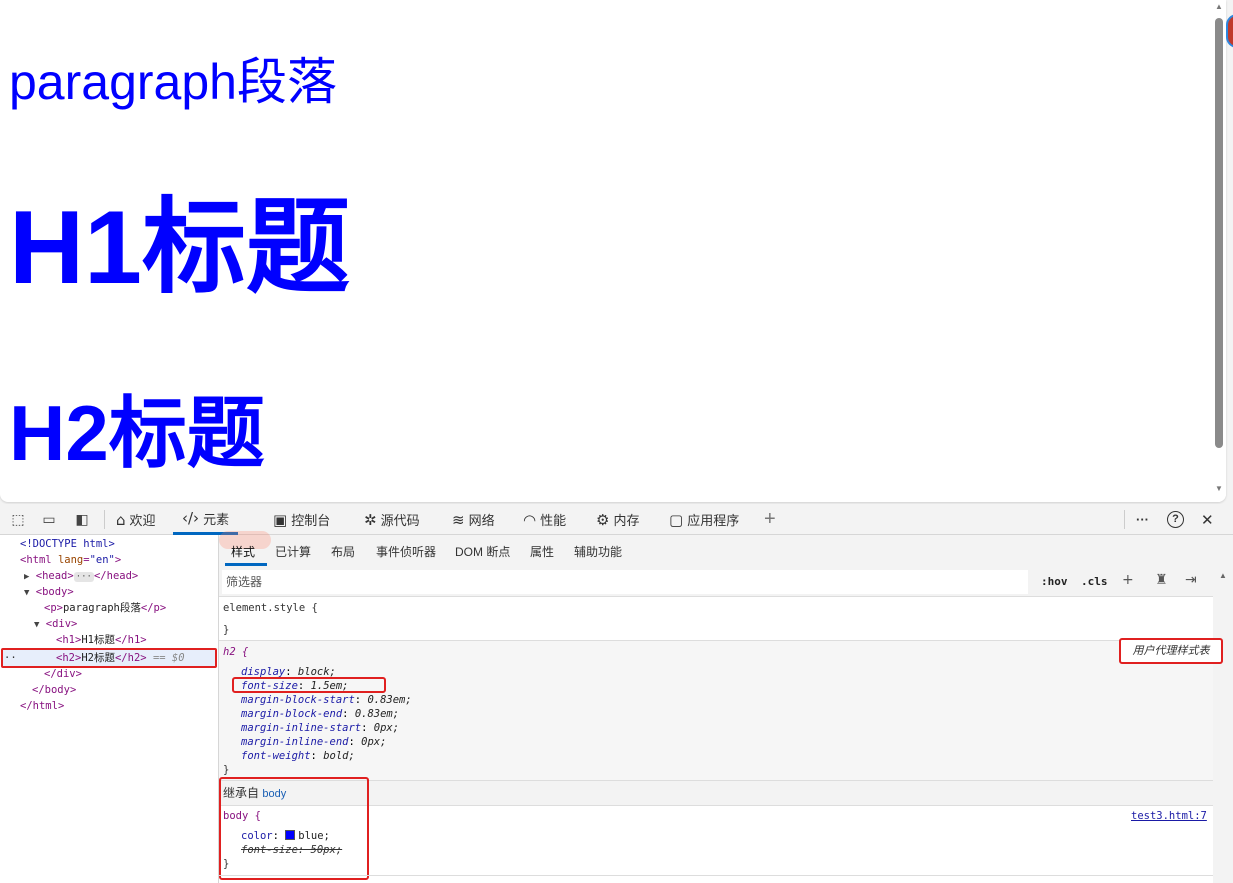  What do you see at coordinates (726, 549) in the screenshot?
I see `styles-subtabs: 样式 已计算 布局 事件侦听器 DOM 断点 属性 辅助功能` at bounding box center [726, 549].